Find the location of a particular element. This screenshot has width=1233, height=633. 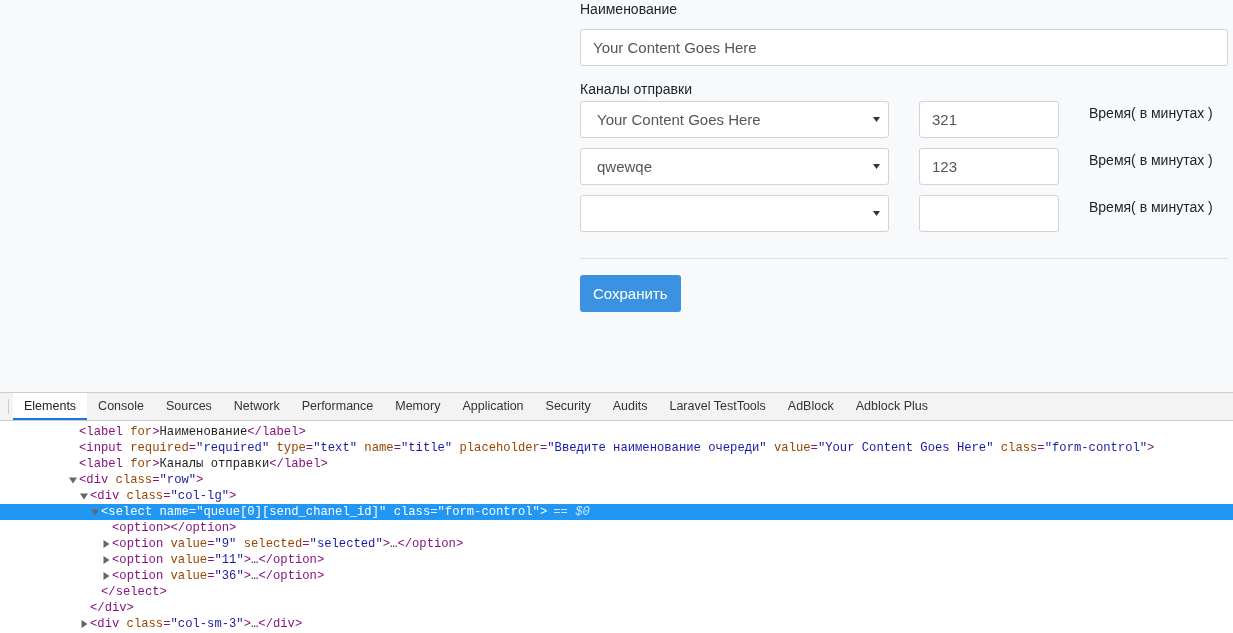

dom-row: <div class="col-lg"> is located at coordinates (616, 496).